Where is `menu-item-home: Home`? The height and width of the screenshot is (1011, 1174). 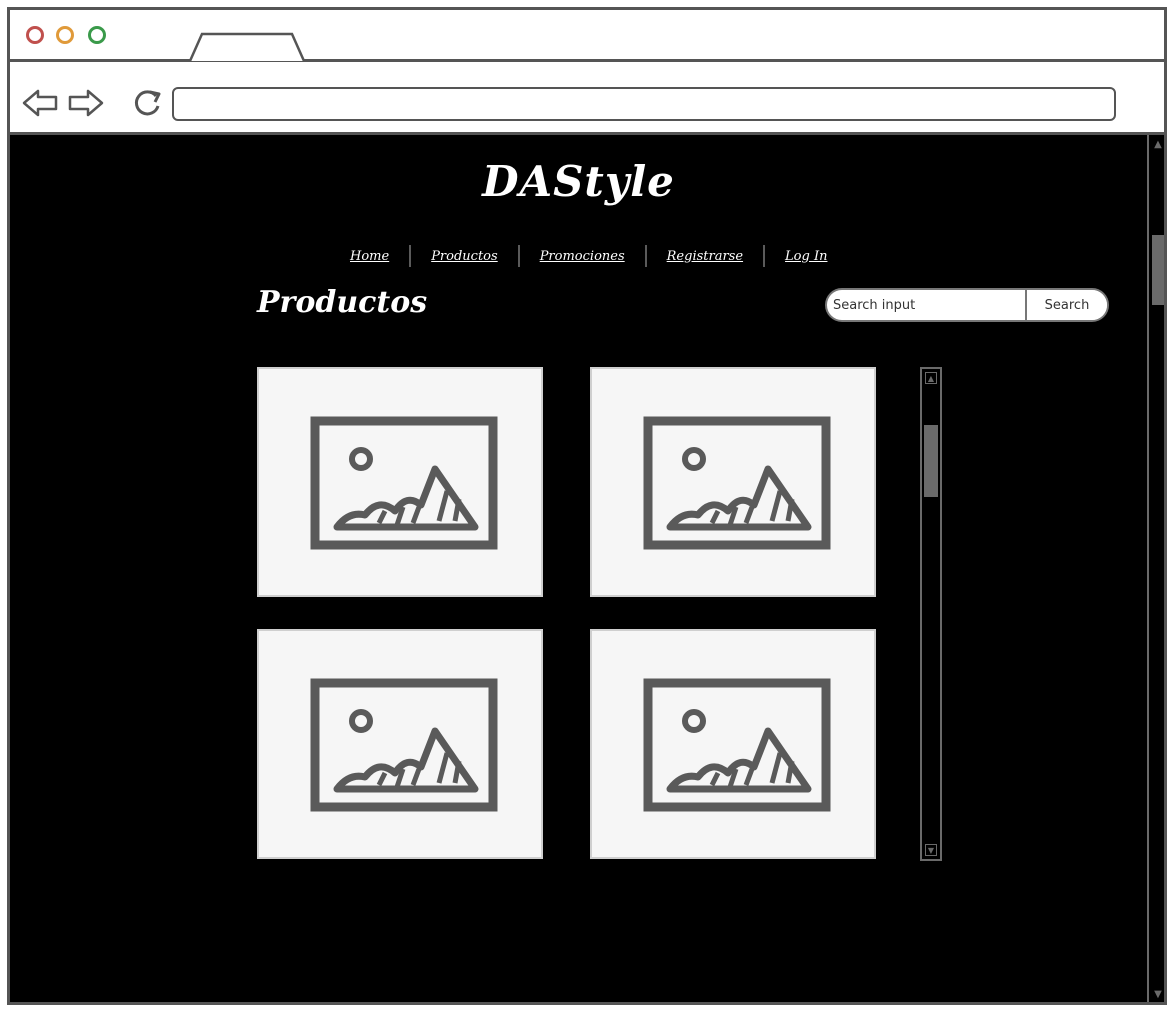 menu-item-home: Home is located at coordinates (369, 256).